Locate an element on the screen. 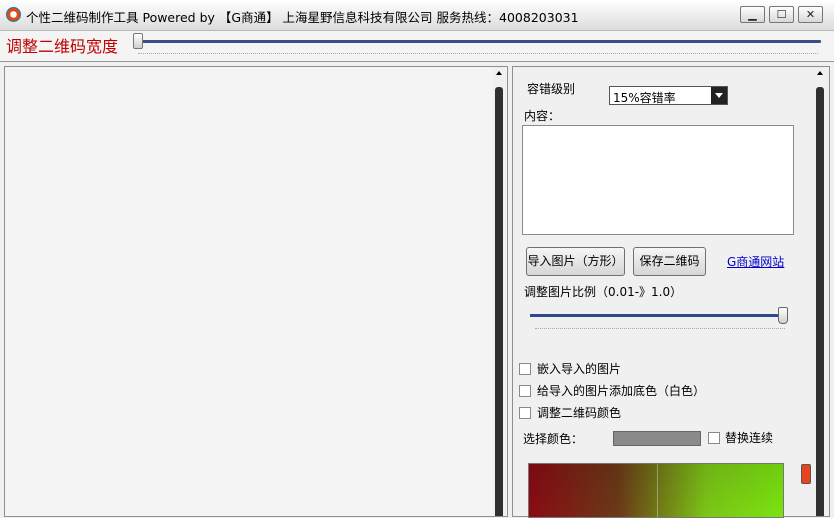 Image resolution: width=834 pixels, height=518 pixels. width-slider-track is located at coordinates (477, 41).